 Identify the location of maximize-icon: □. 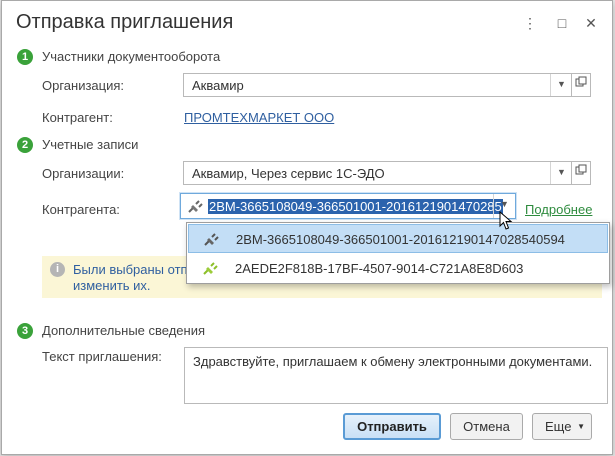
(562, 23).